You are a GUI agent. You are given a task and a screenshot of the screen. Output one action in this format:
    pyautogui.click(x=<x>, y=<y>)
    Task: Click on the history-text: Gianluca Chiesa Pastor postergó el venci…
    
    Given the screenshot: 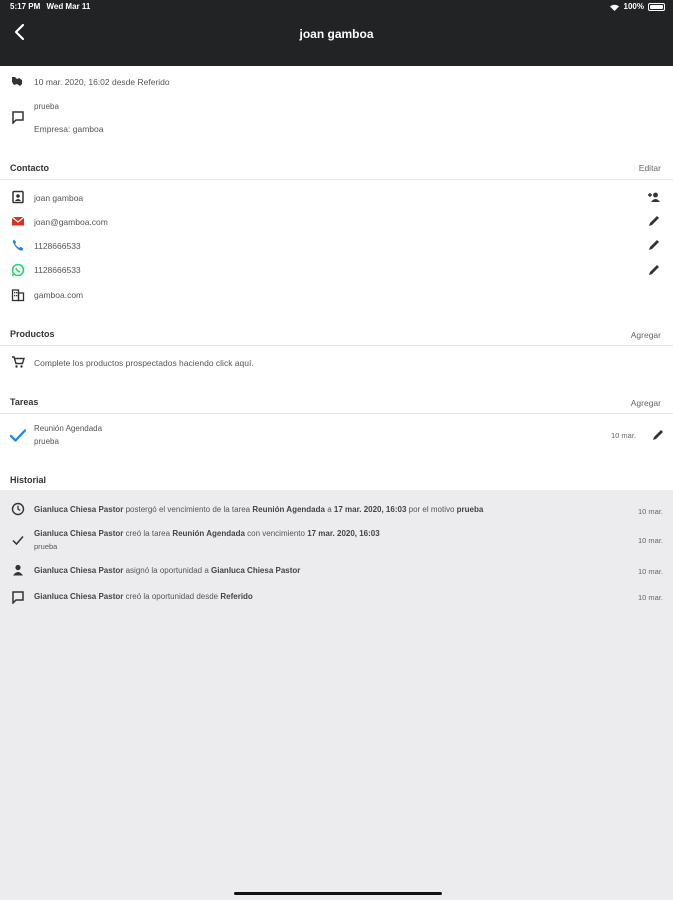 What is the action you would take?
    pyautogui.click(x=259, y=509)
    